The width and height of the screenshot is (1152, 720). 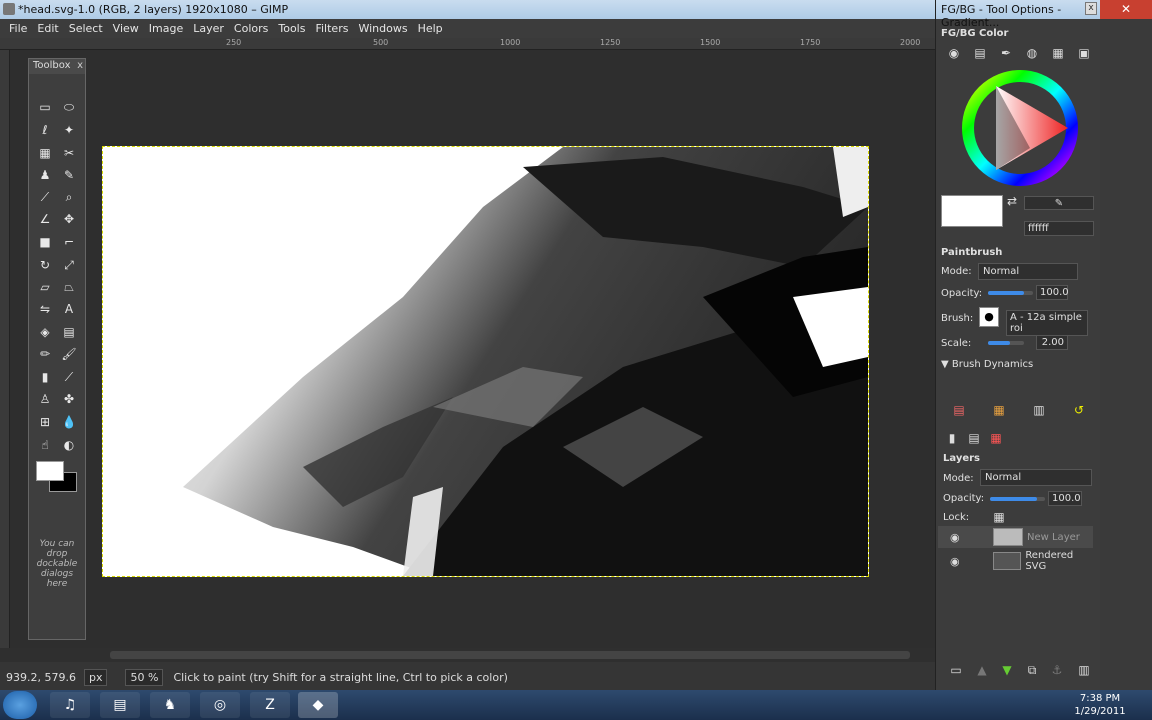 What do you see at coordinates (382, 28) in the screenshot?
I see `menu-windows: Windows` at bounding box center [382, 28].